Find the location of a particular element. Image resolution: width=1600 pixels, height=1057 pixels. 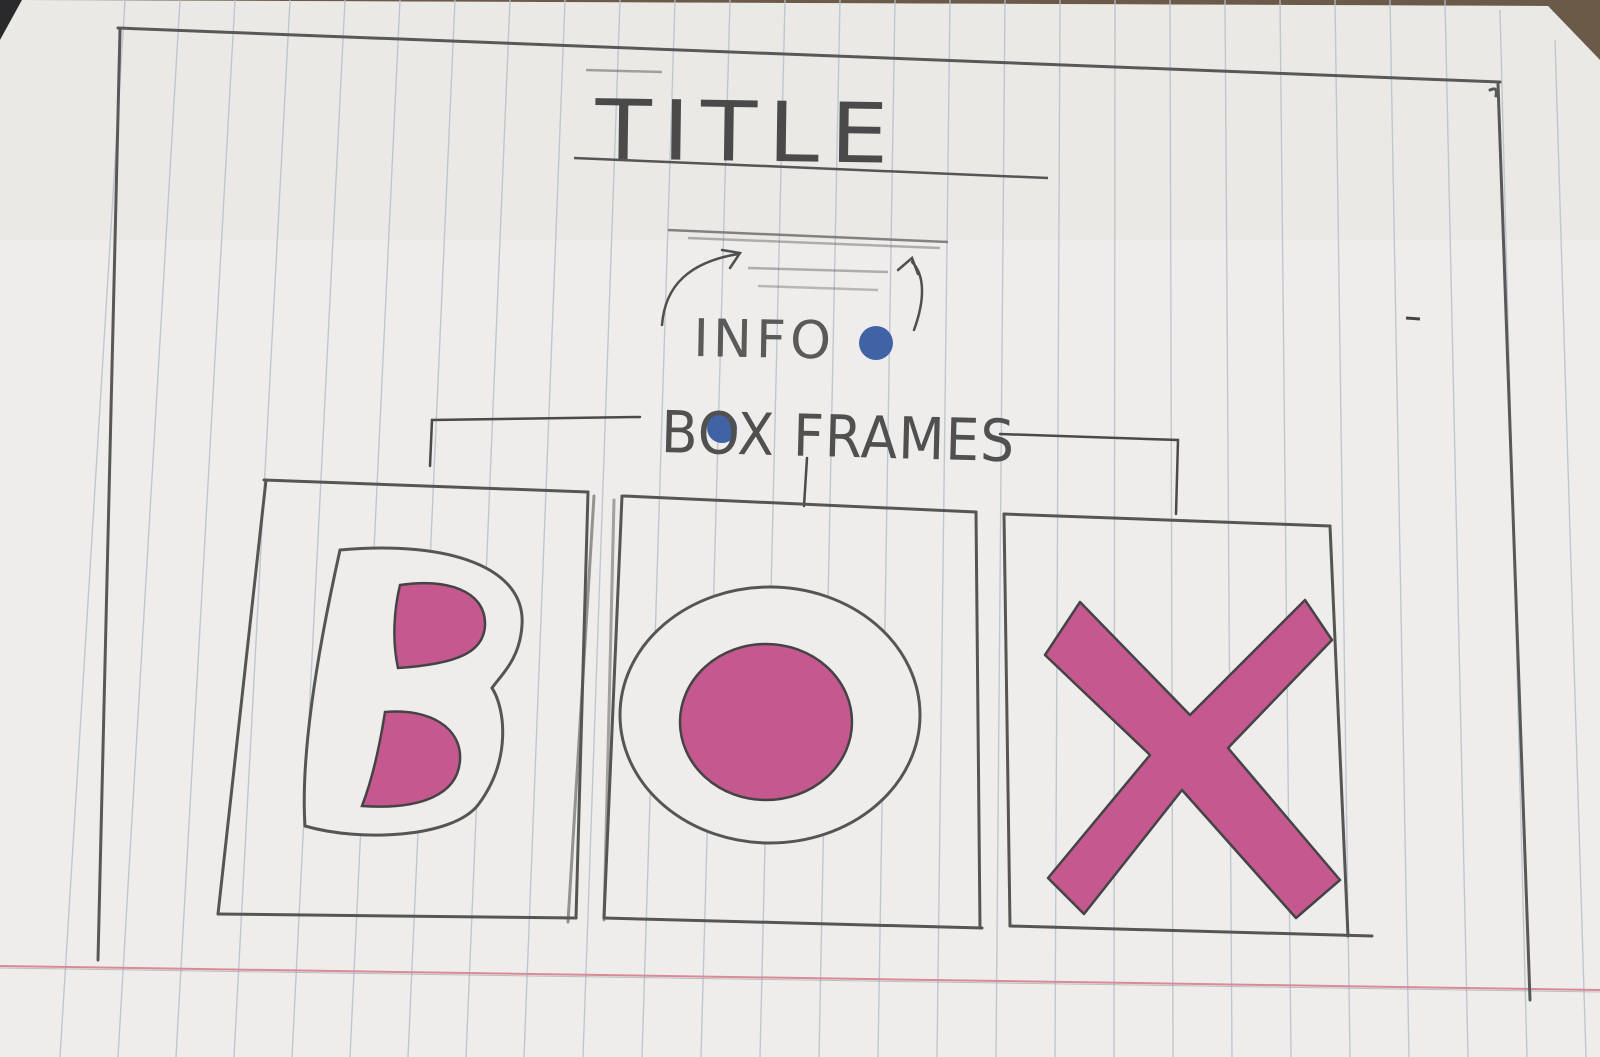

sketch-title: TITLE is located at coordinates (747, 132).